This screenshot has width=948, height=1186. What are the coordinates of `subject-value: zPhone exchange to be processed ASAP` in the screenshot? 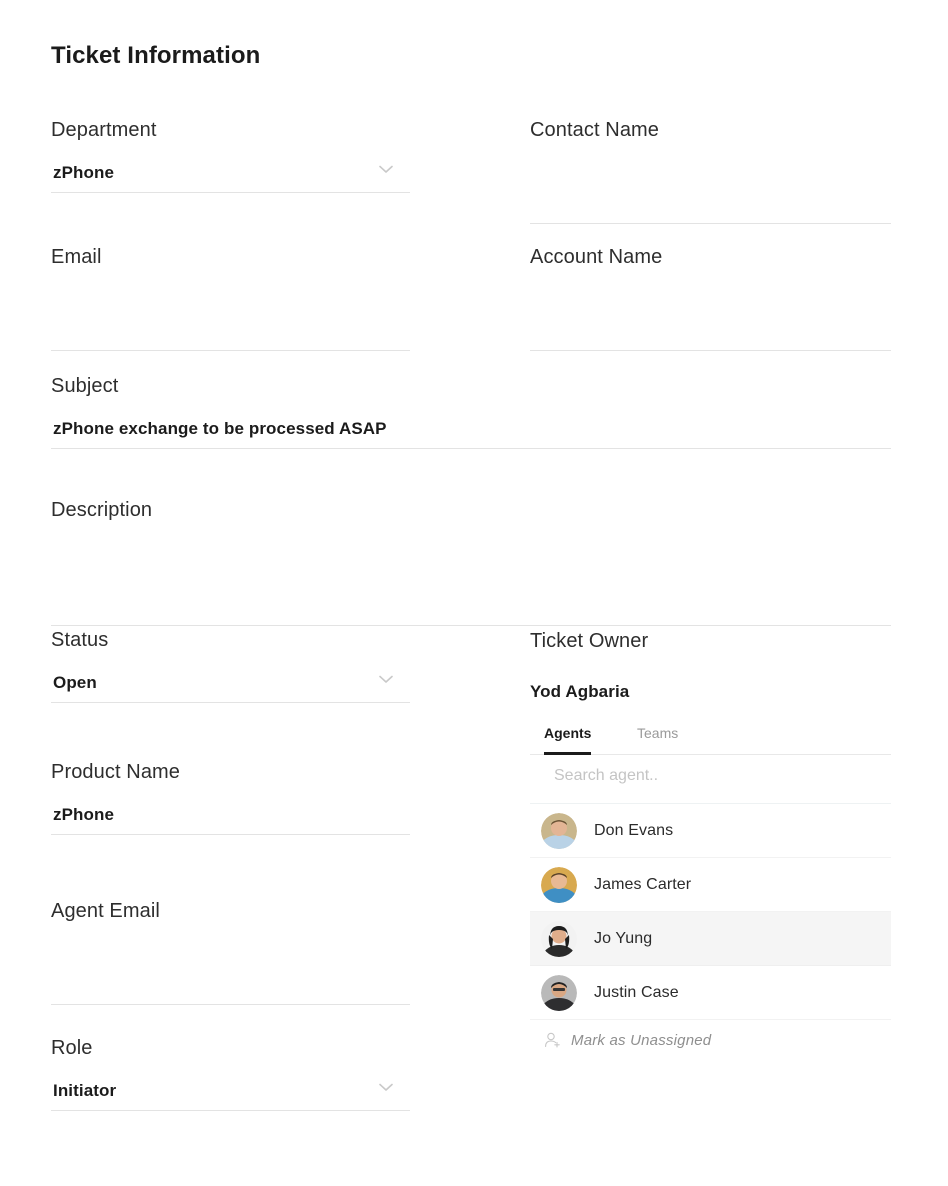 It's located at (220, 428).